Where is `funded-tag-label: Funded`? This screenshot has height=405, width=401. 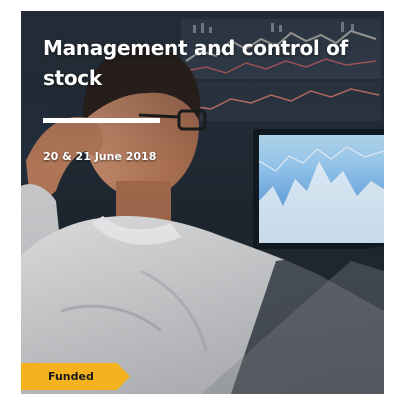 funded-tag-label: Funded is located at coordinates (71, 376).